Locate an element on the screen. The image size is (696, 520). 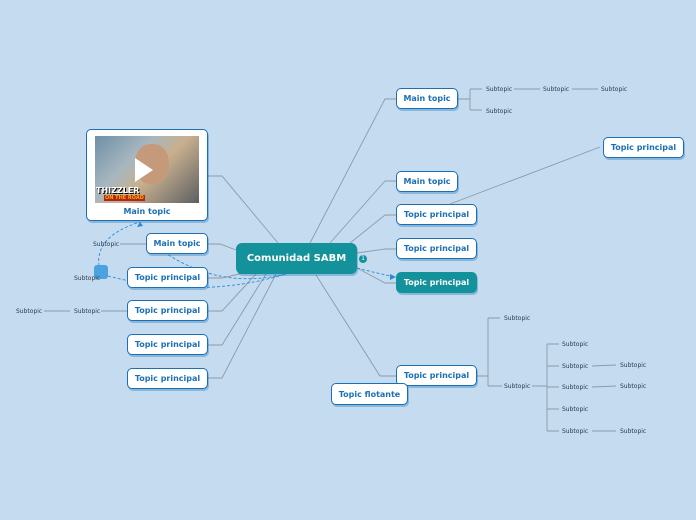
left-topic-marker: Topic principal is located at coordinates (167, 277).